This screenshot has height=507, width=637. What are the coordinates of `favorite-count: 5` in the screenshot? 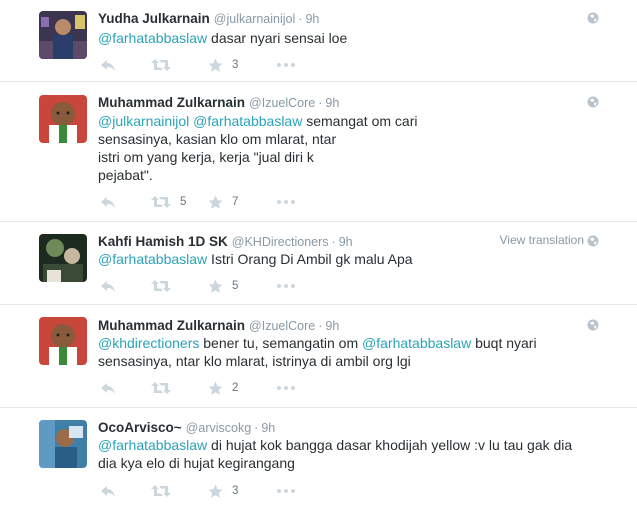 It's located at (235, 286).